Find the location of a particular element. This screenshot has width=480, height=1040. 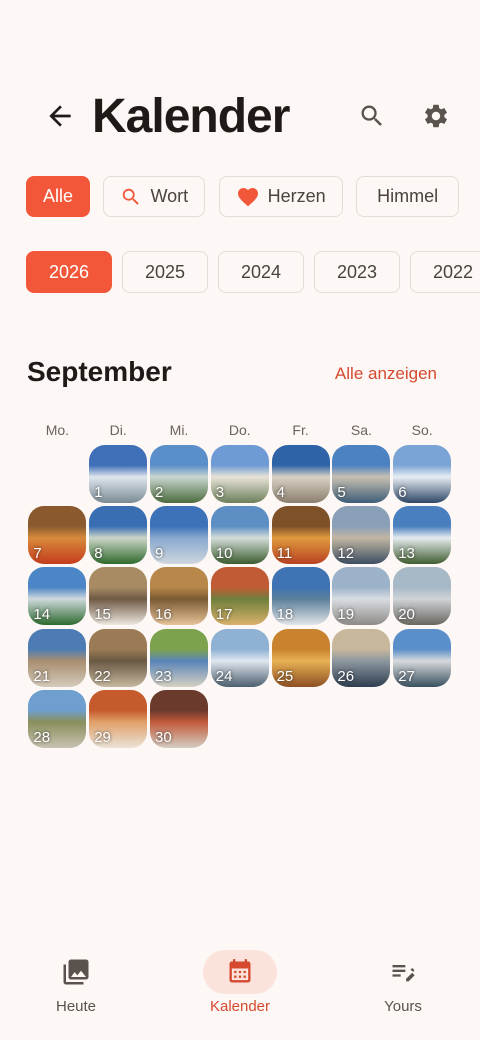

bottom-navigation: Heute Kalender Yours is located at coordinates (240, 990).